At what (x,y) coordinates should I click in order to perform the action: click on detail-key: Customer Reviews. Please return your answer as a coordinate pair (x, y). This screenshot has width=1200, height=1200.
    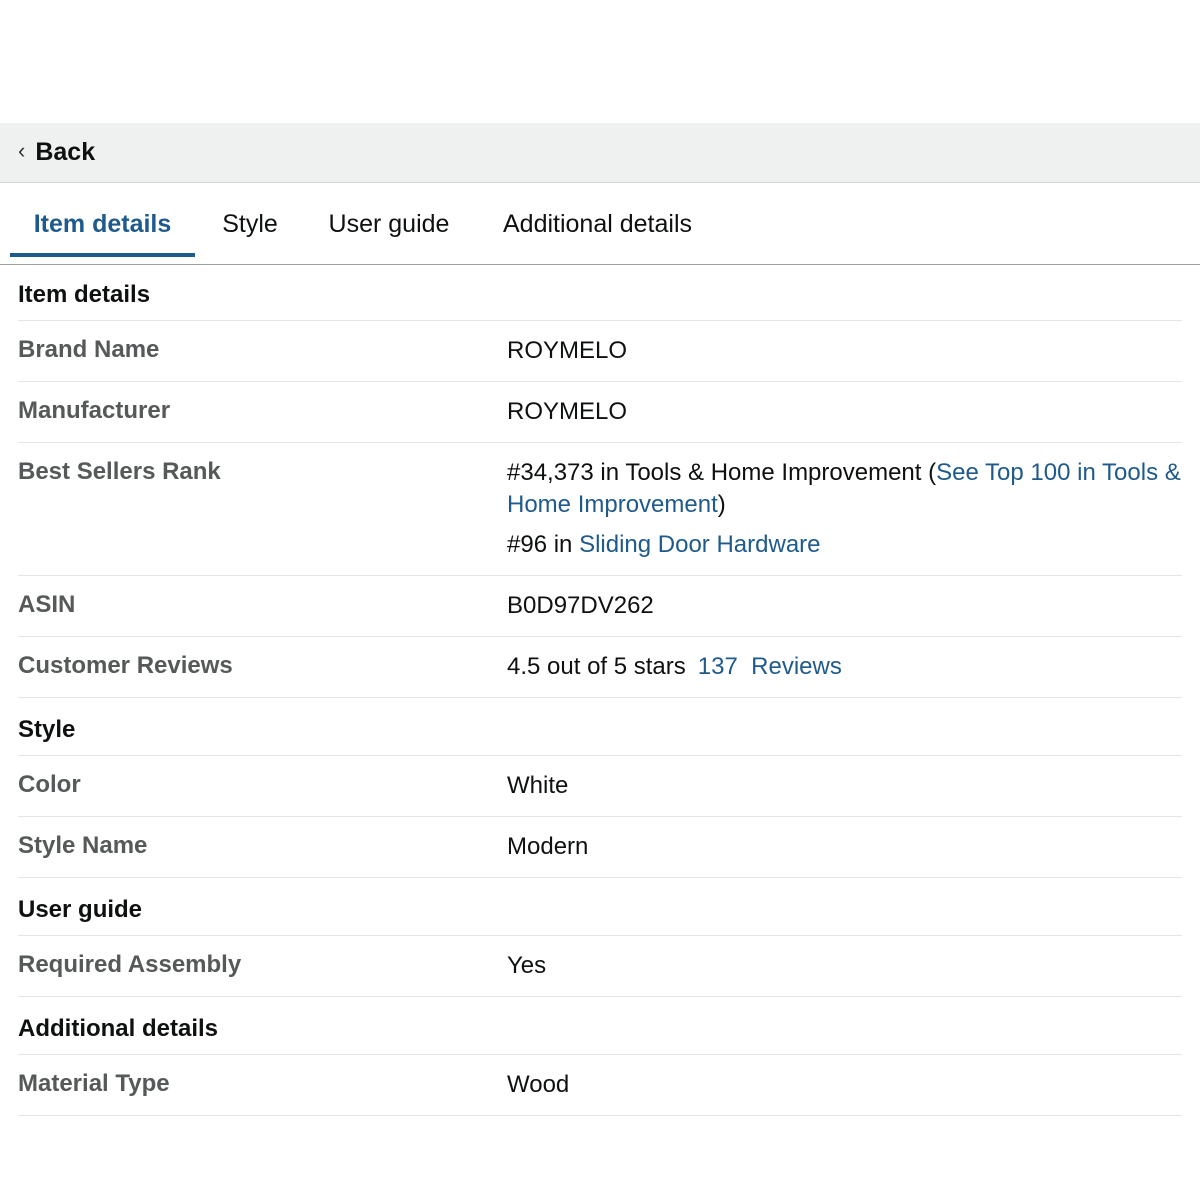
    Looking at the image, I should click on (125, 665).